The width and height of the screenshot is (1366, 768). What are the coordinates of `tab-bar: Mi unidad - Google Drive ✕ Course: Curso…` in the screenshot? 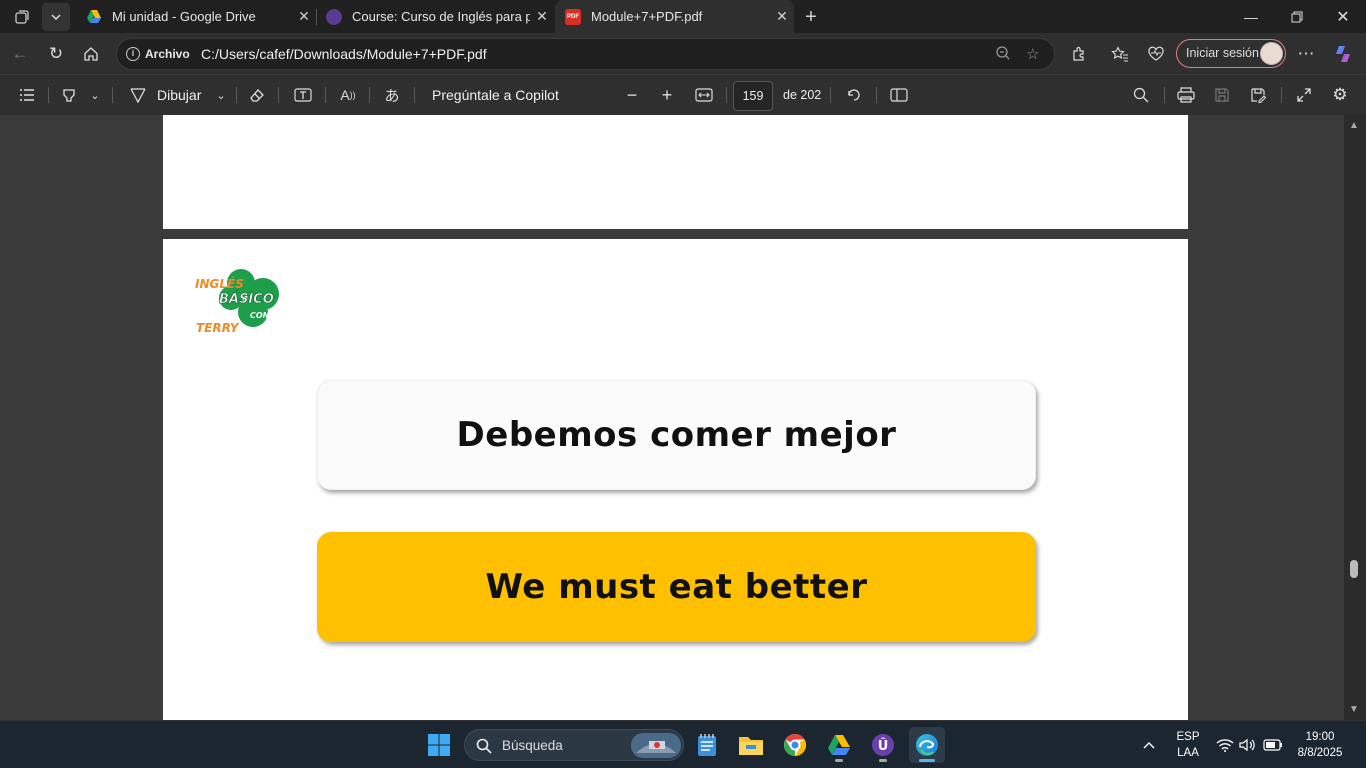 It's located at (683, 16).